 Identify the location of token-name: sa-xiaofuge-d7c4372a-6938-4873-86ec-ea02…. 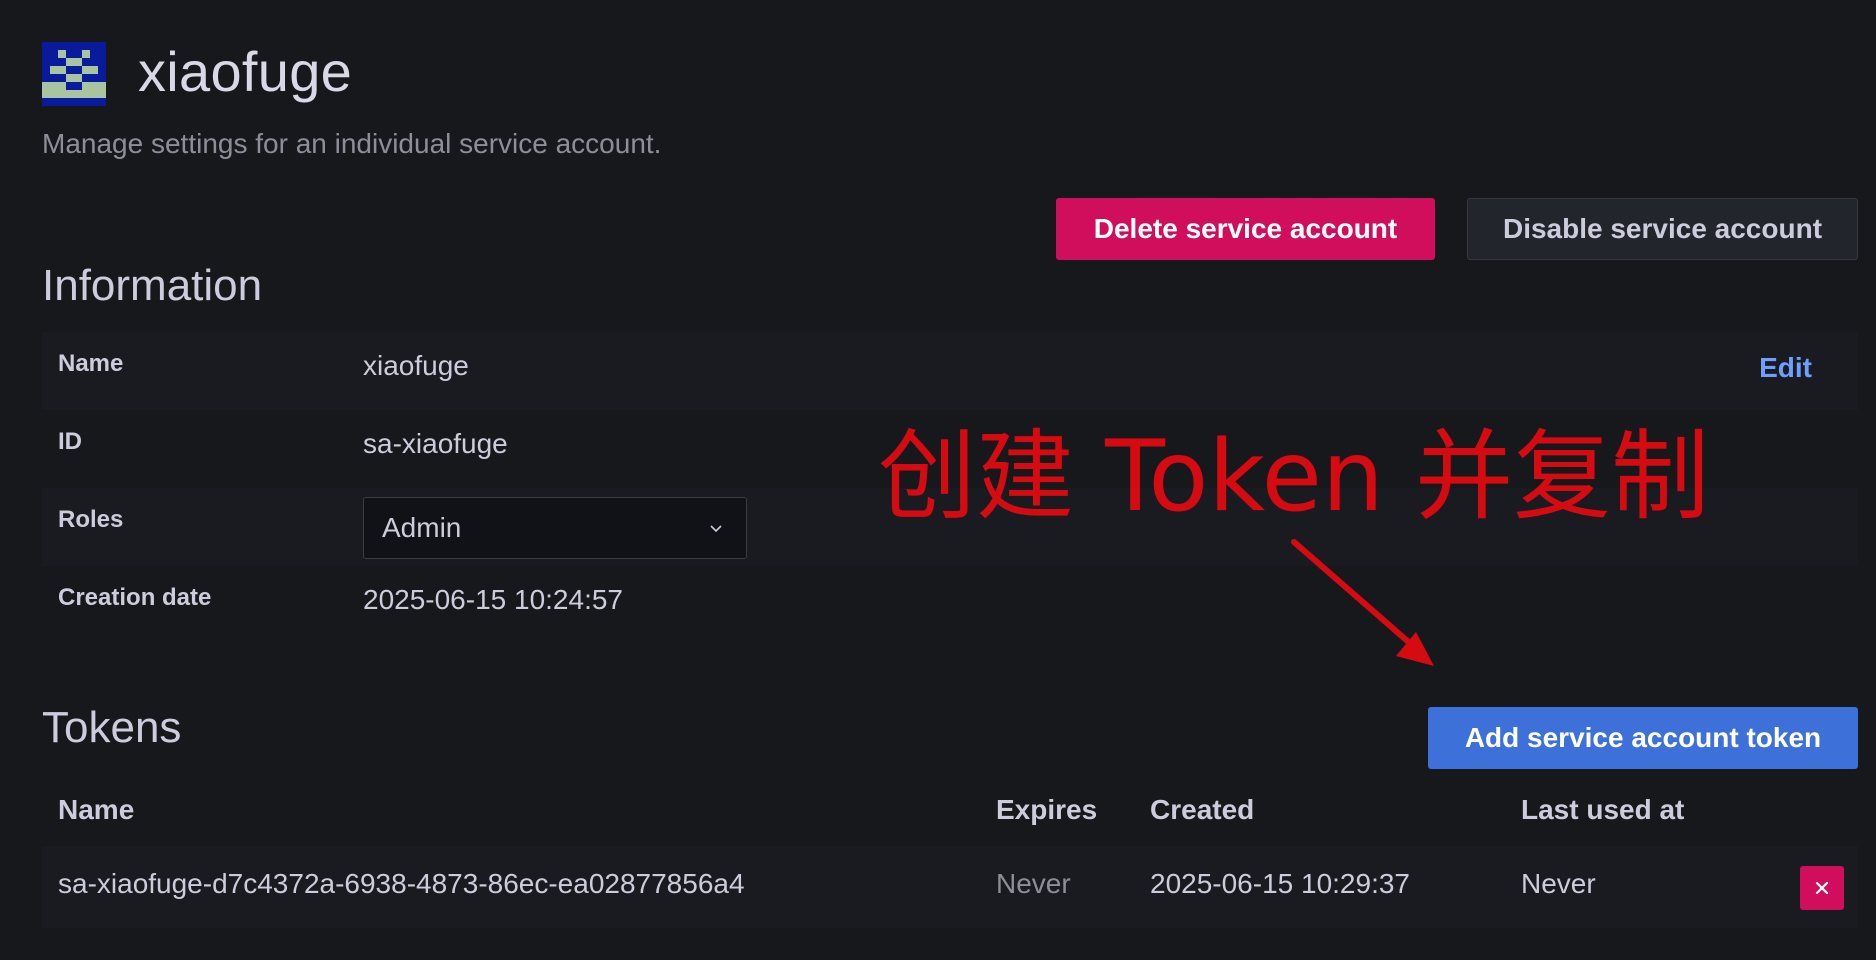
(401, 883).